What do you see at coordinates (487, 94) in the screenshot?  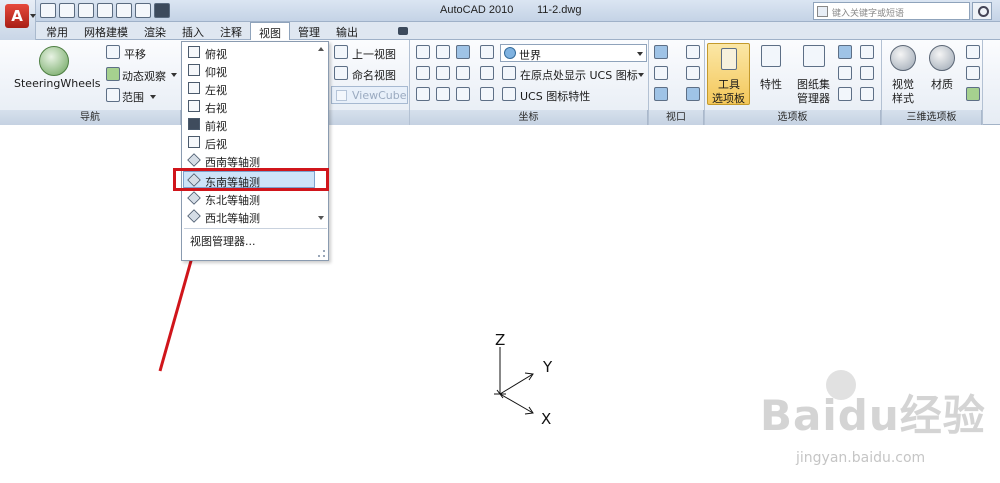 I see `ucs-object-icon` at bounding box center [487, 94].